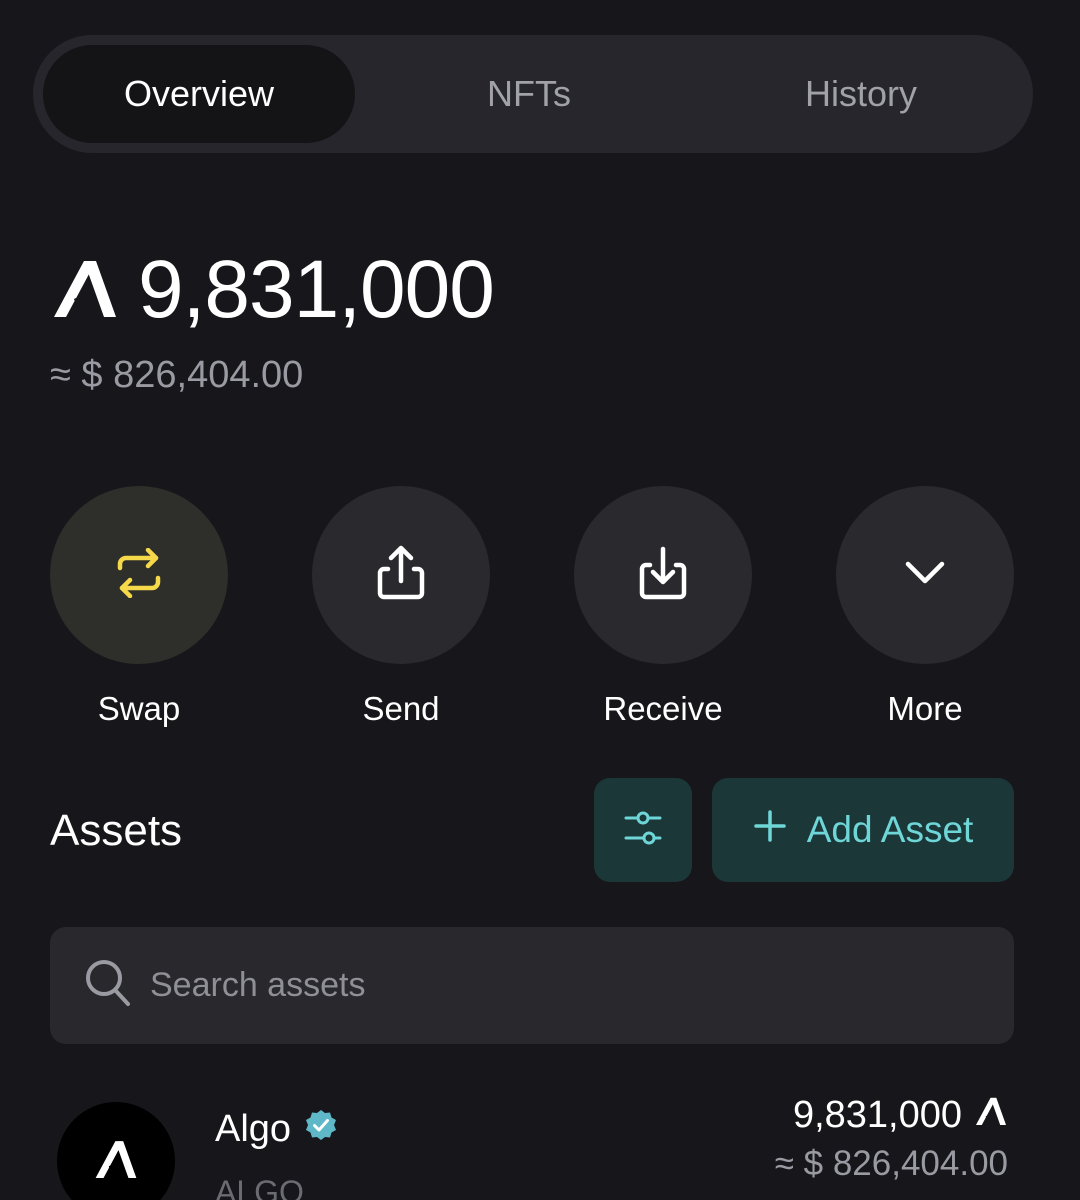  I want to click on more-button, so click(925, 575).